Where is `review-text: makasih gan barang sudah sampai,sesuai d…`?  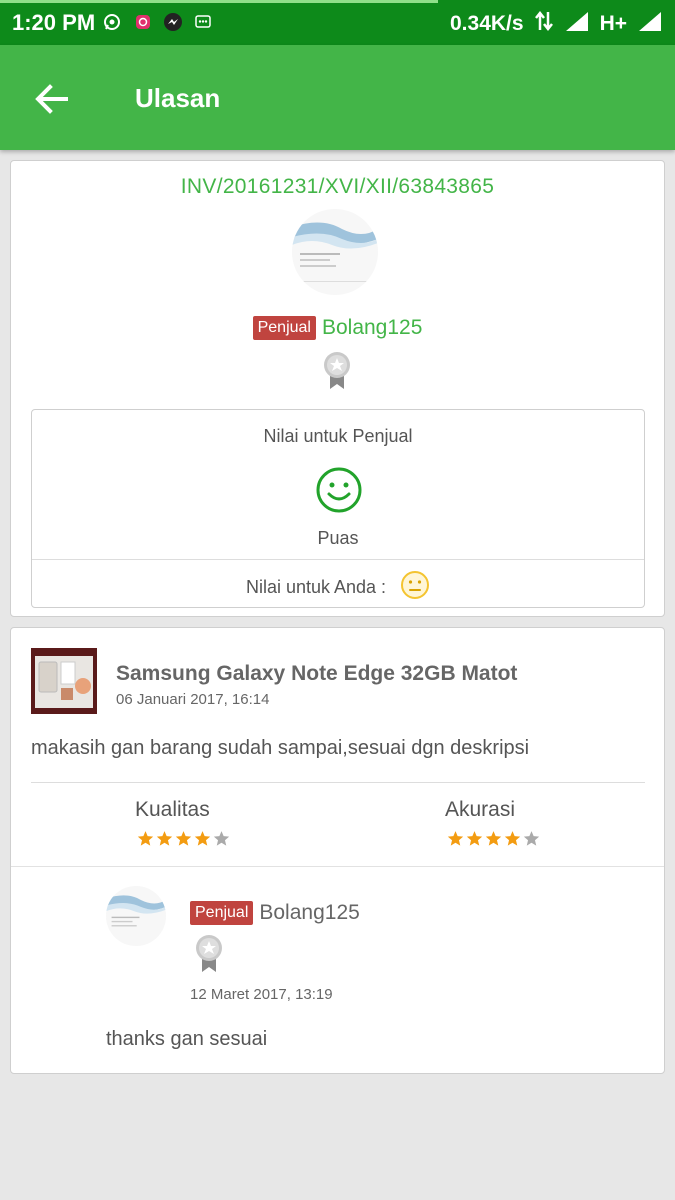 review-text: makasih gan barang sudah sampai,sesuai d… is located at coordinates (280, 748).